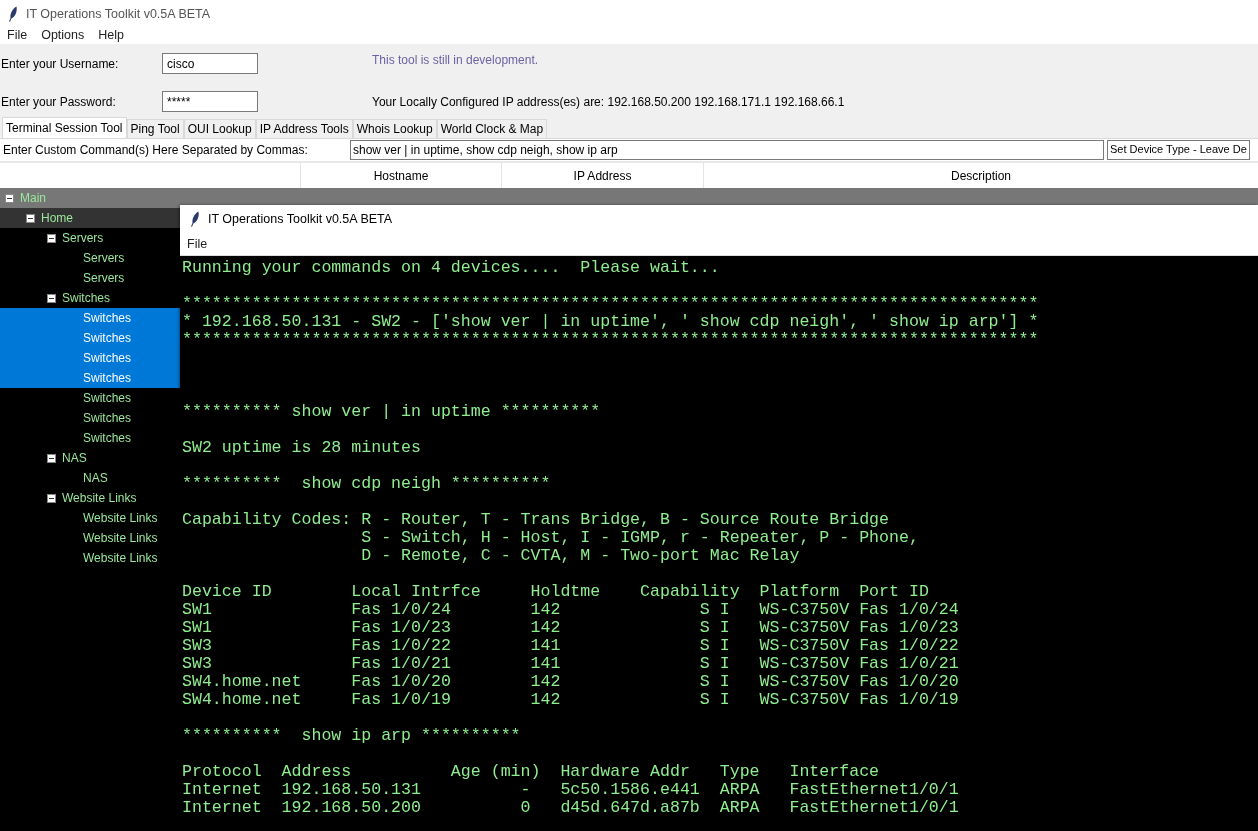 This screenshot has height=831, width=1258. I want to click on tab: Terminal Session Tool, so click(64, 127).